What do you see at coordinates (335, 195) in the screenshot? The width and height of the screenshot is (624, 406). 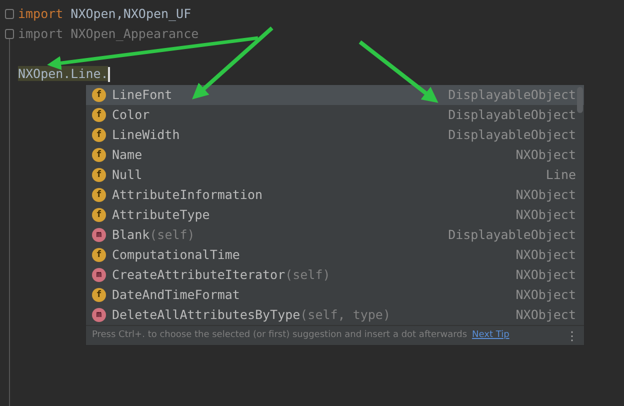 I see `completion-item: f AttributeInformation NXObject` at bounding box center [335, 195].